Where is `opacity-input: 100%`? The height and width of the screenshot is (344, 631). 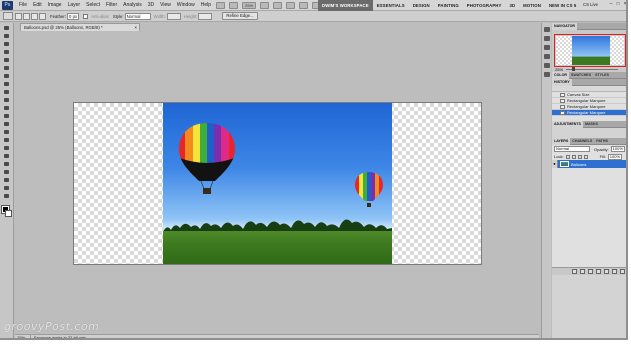
opacity-input: 100% is located at coordinates (617, 149).